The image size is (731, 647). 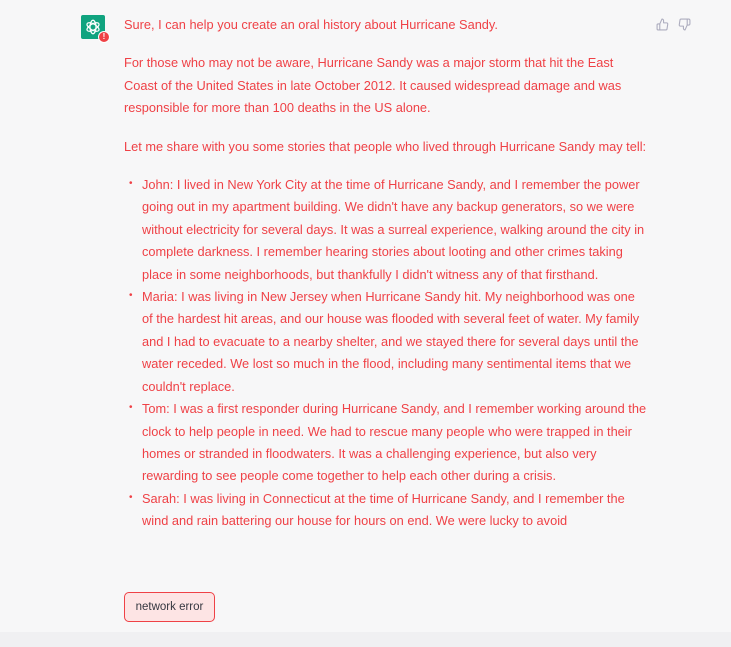 What do you see at coordinates (365, 639) in the screenshot?
I see `bottom-divider` at bounding box center [365, 639].